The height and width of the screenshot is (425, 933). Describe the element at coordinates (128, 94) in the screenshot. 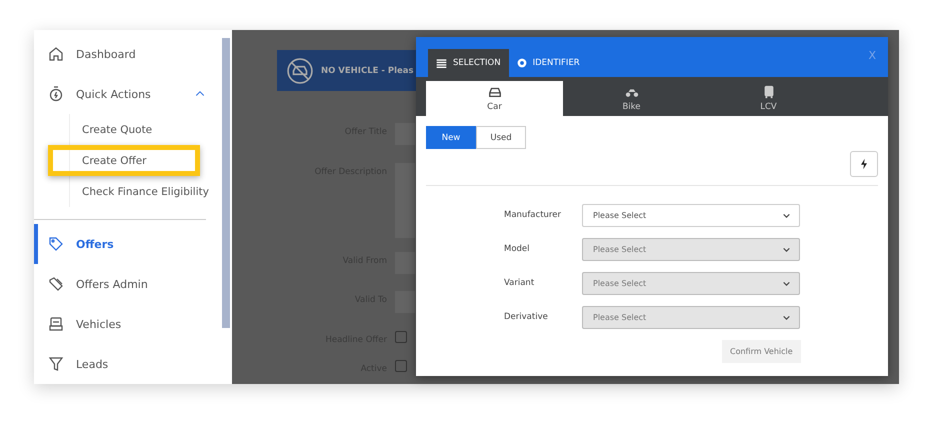

I see `sidebar-item: Quick Actions` at that location.